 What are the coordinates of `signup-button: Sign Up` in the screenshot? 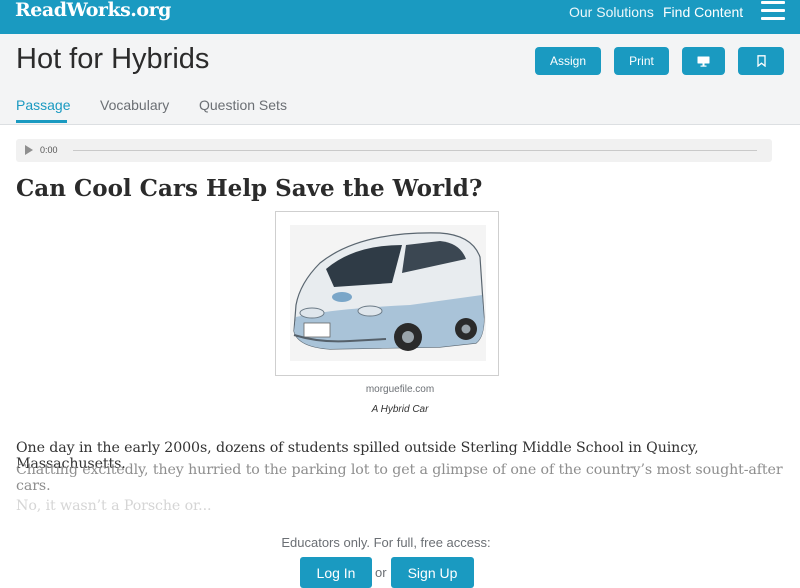 It's located at (432, 572).